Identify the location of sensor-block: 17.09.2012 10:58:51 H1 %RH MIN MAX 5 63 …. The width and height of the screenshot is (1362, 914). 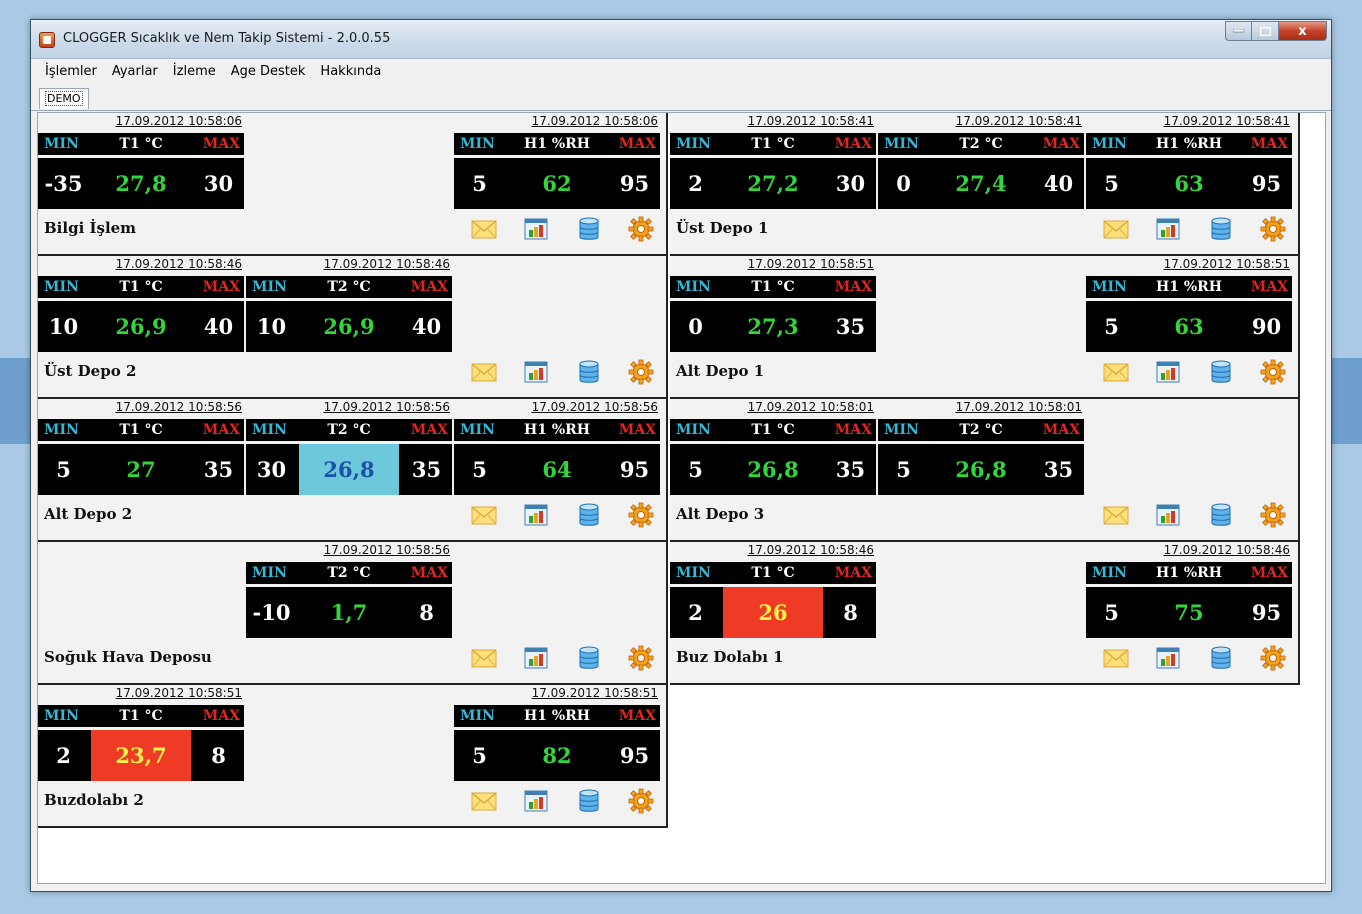
(1189, 304).